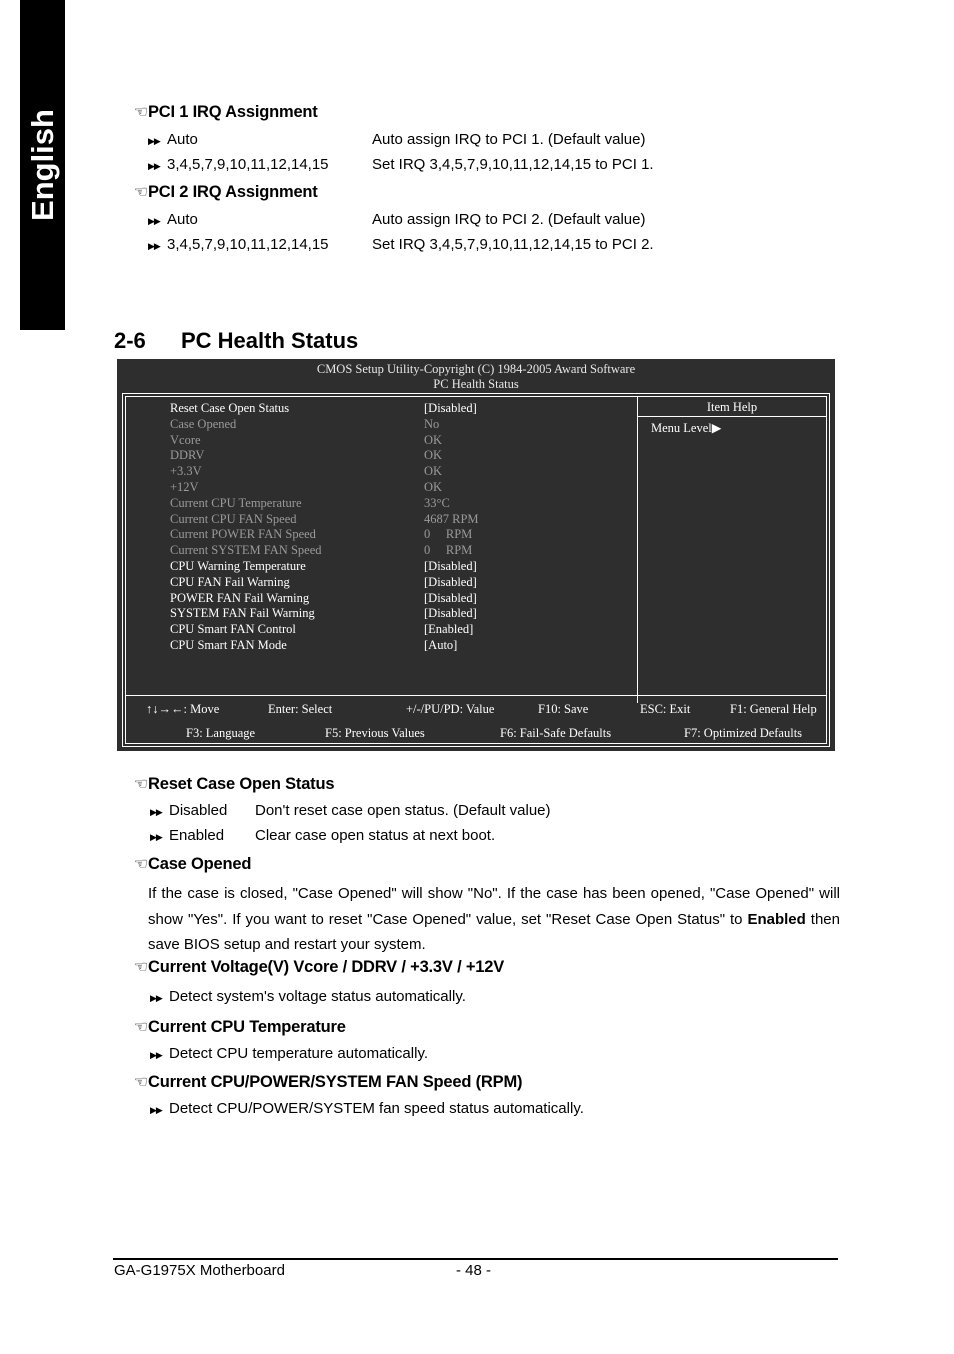 The width and height of the screenshot is (954, 1354). I want to click on key-enter-select: Enter: Select, so click(300, 709).